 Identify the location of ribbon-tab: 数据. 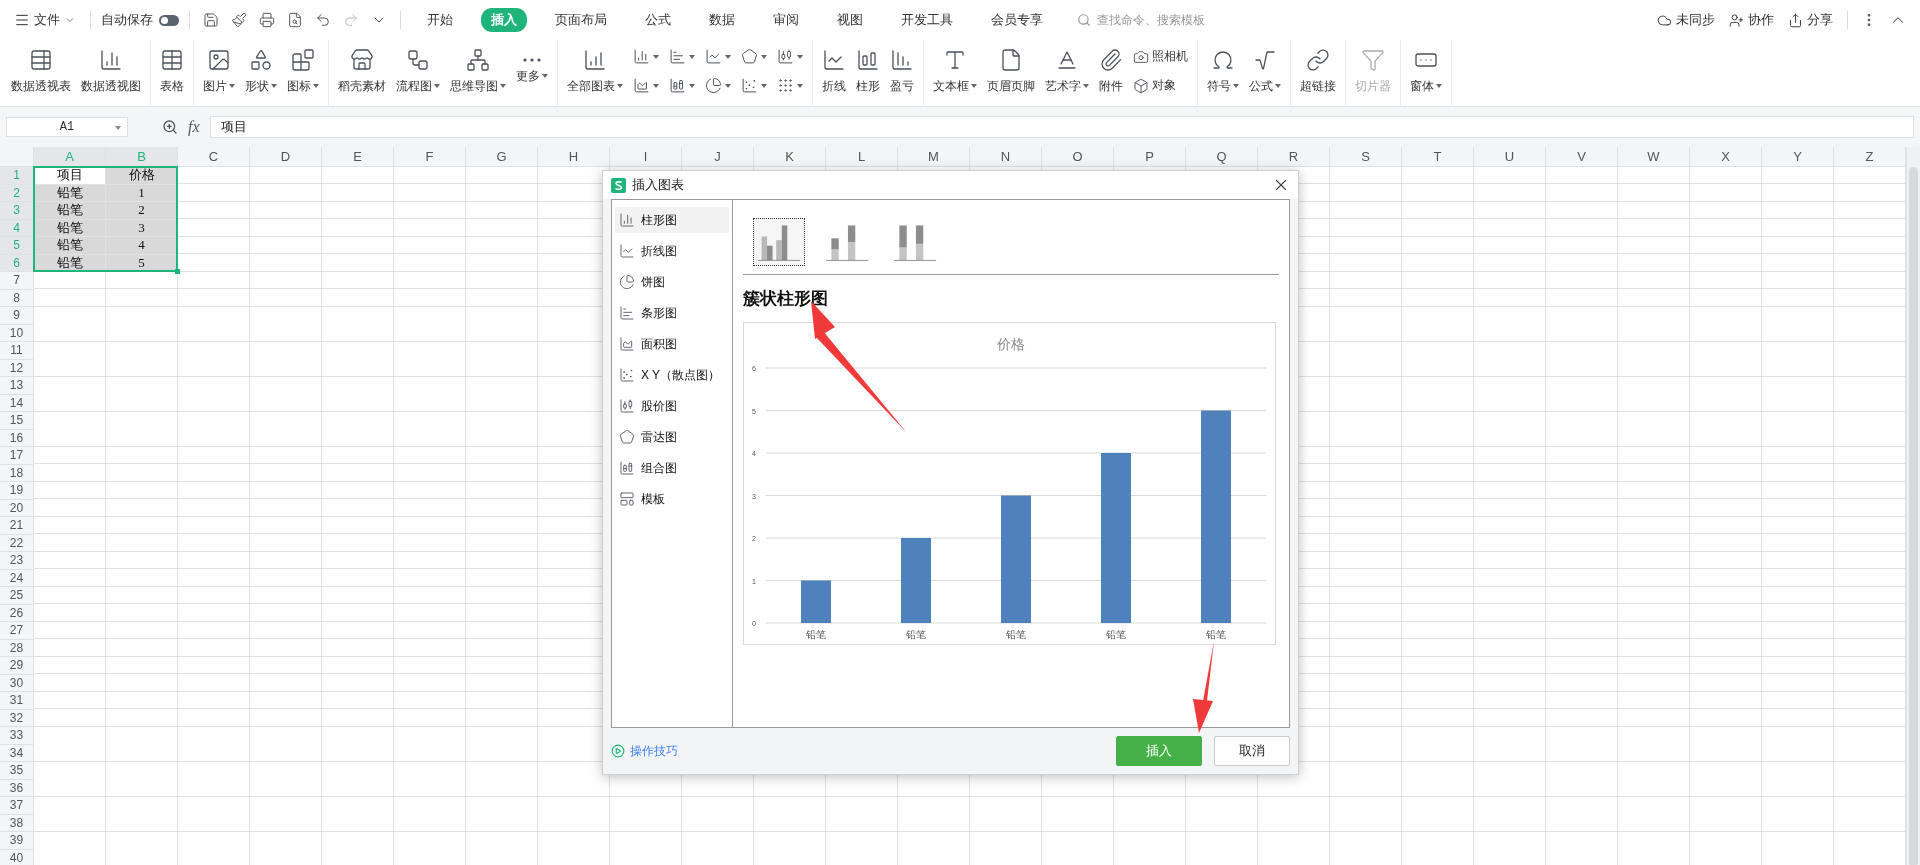
(722, 20).